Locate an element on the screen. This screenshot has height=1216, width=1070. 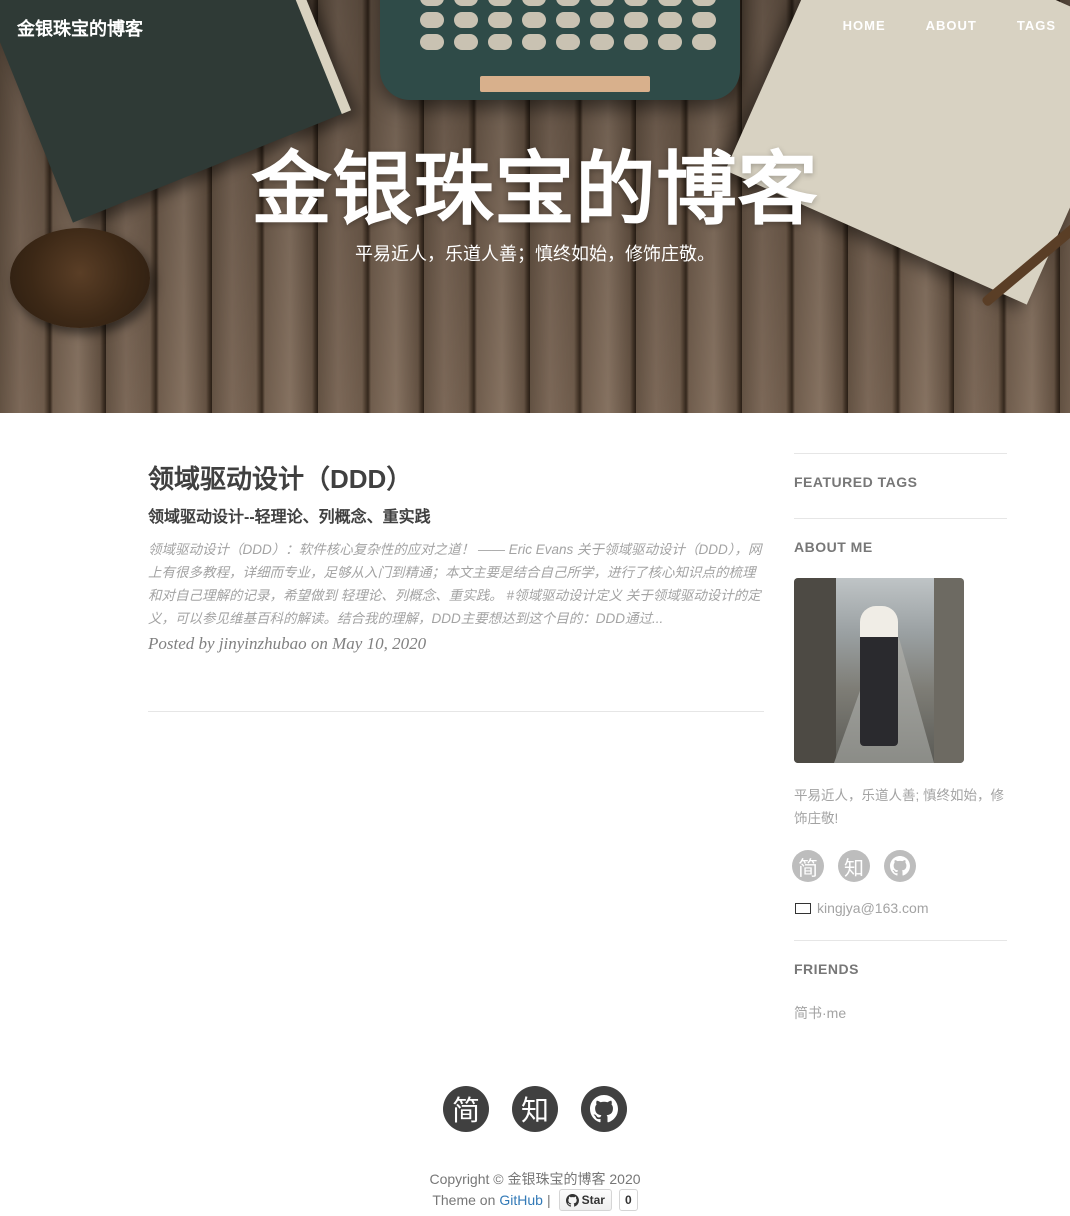
github-link is located at coordinates (900, 866).